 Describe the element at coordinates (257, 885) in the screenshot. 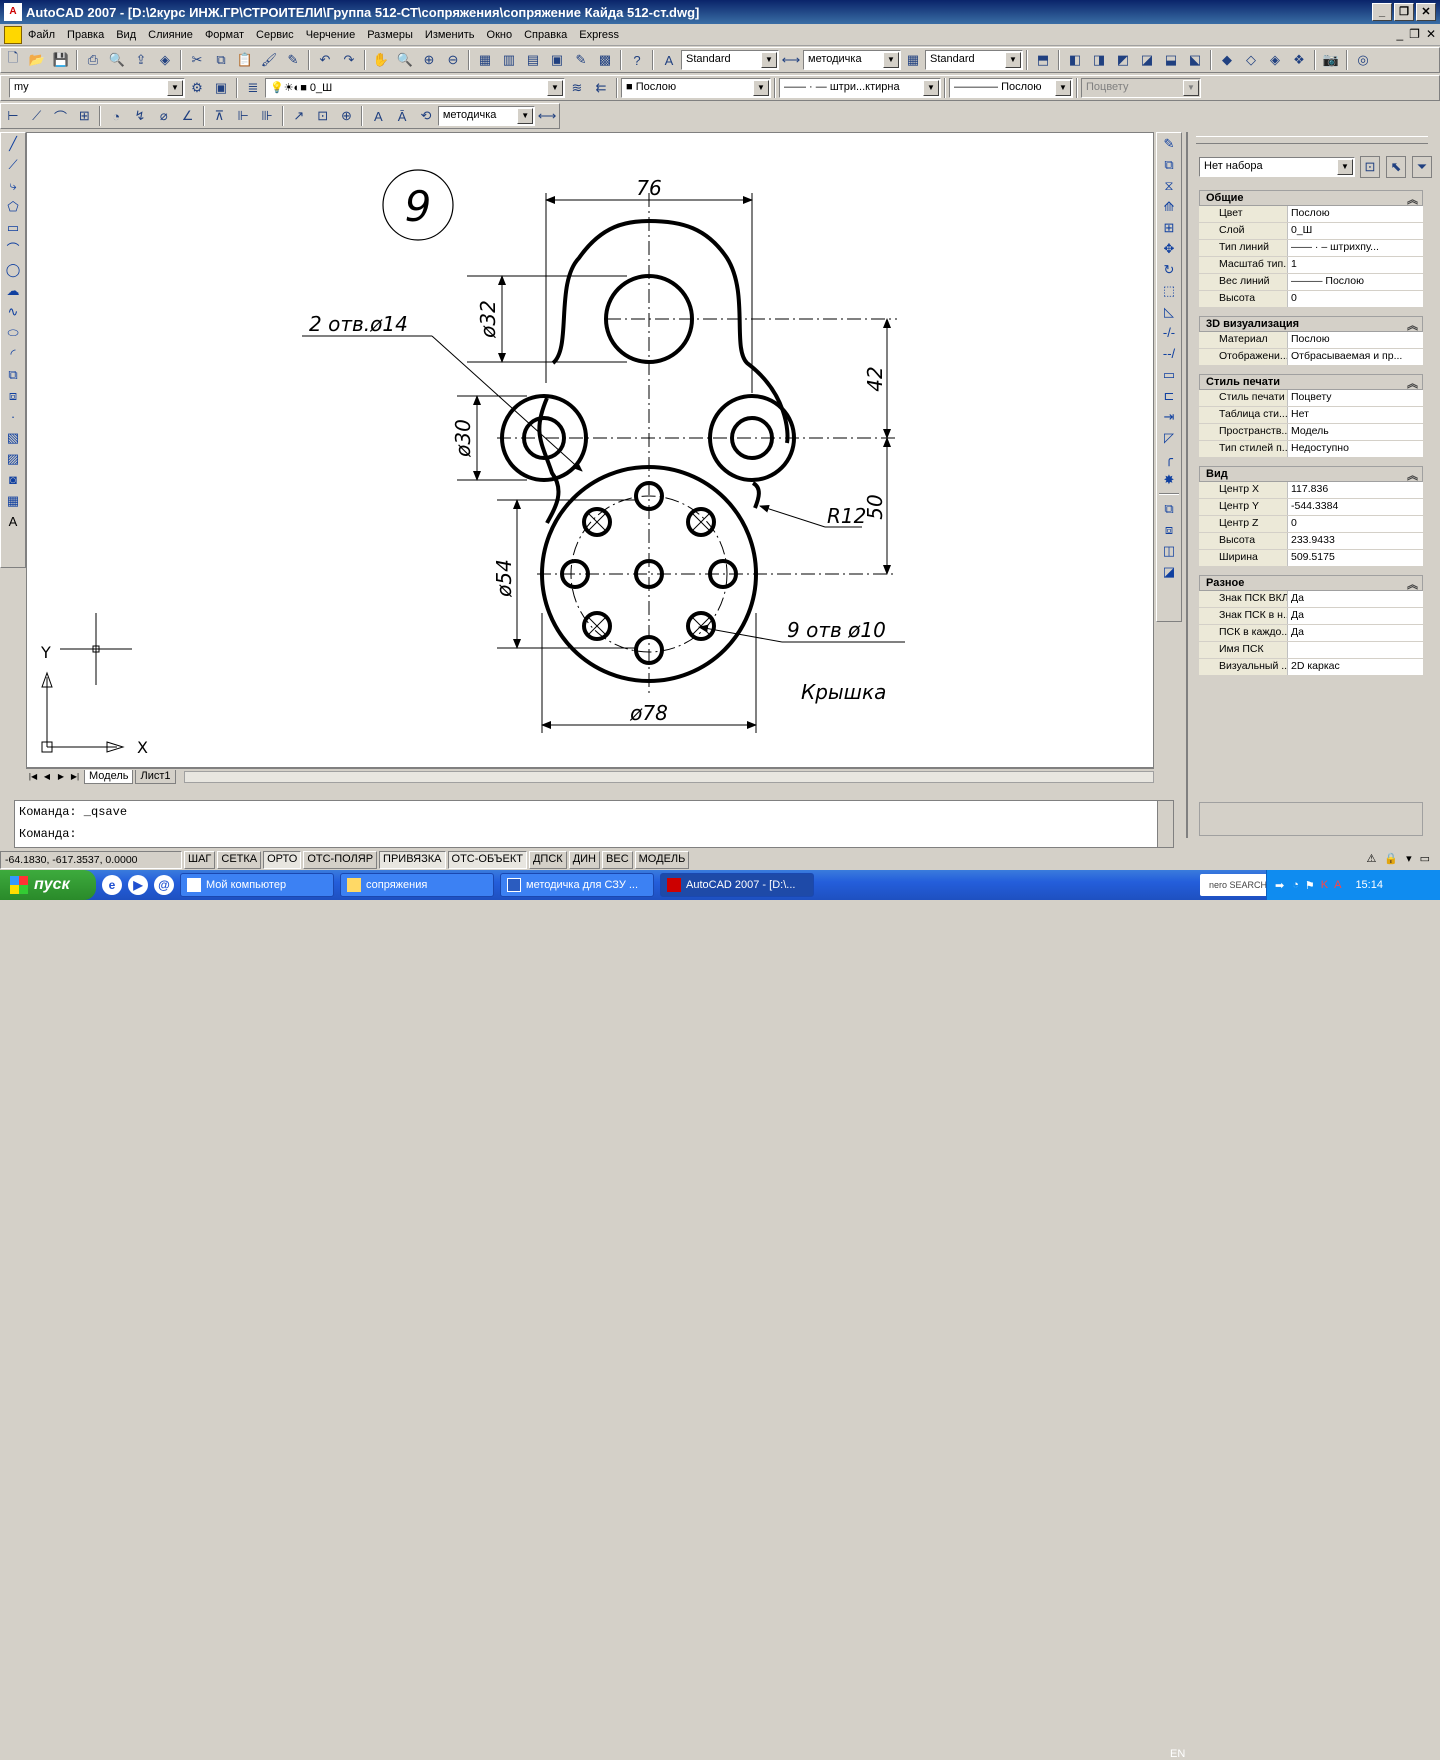

I see `task-my-computer: Мой компьютер` at that location.